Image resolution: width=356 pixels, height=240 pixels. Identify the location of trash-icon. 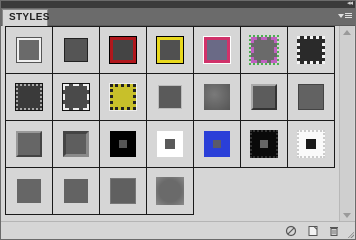
(334, 231).